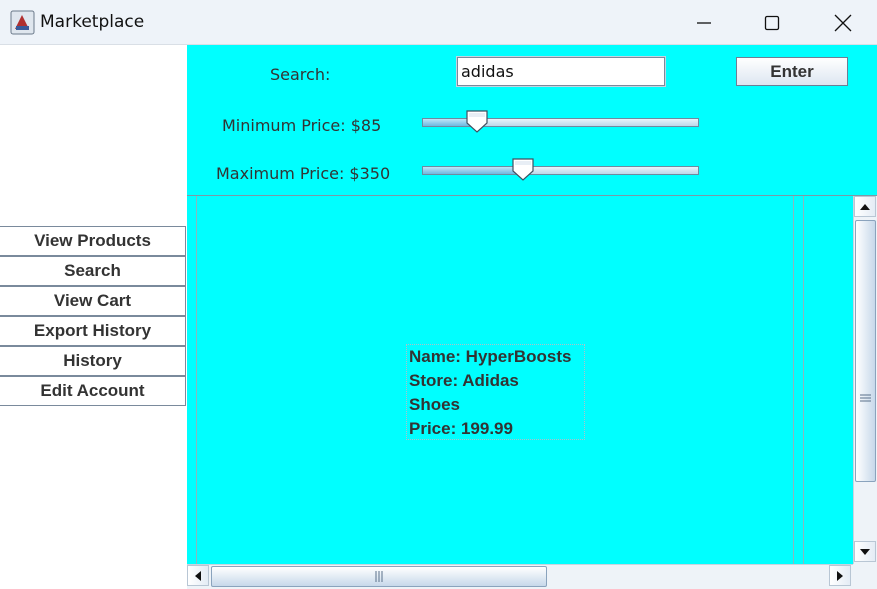  Describe the element at coordinates (461, 428) in the screenshot. I see `product-price: Price: 199.99` at that location.